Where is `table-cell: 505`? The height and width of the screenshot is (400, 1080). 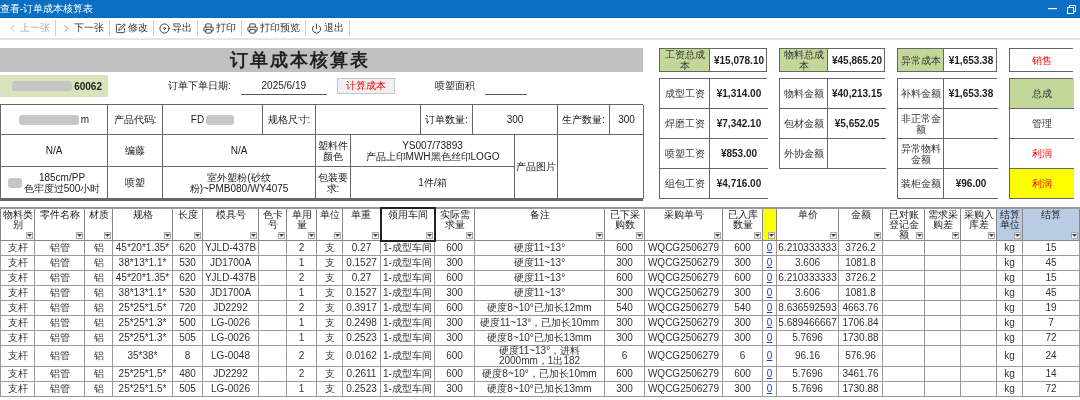
table-cell: 505 is located at coordinates (187, 389).